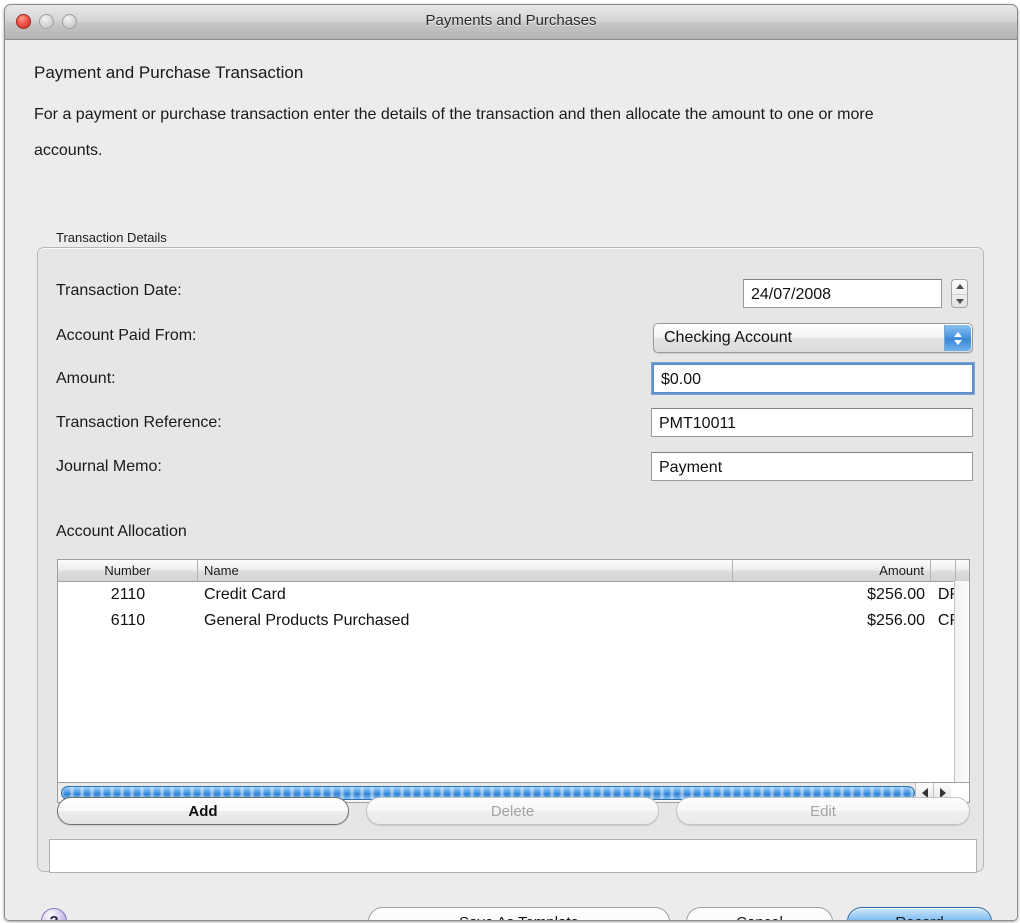  Describe the element at coordinates (203, 811) in the screenshot. I see `add-button: Add` at that location.